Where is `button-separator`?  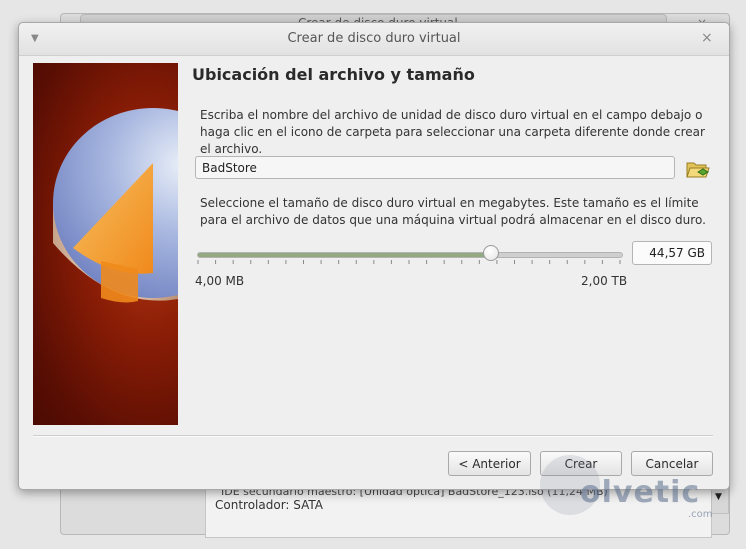
button-separator is located at coordinates (373, 436).